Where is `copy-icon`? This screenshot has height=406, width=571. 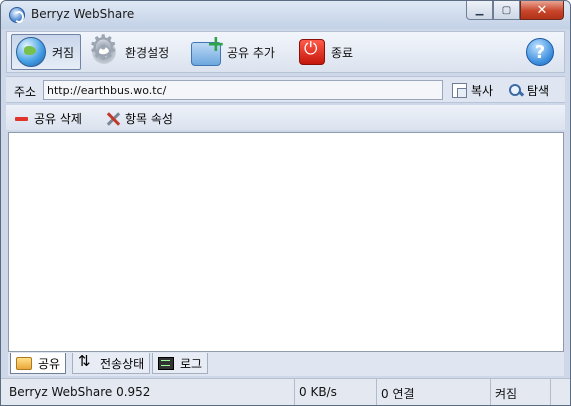
copy-icon is located at coordinates (459, 90).